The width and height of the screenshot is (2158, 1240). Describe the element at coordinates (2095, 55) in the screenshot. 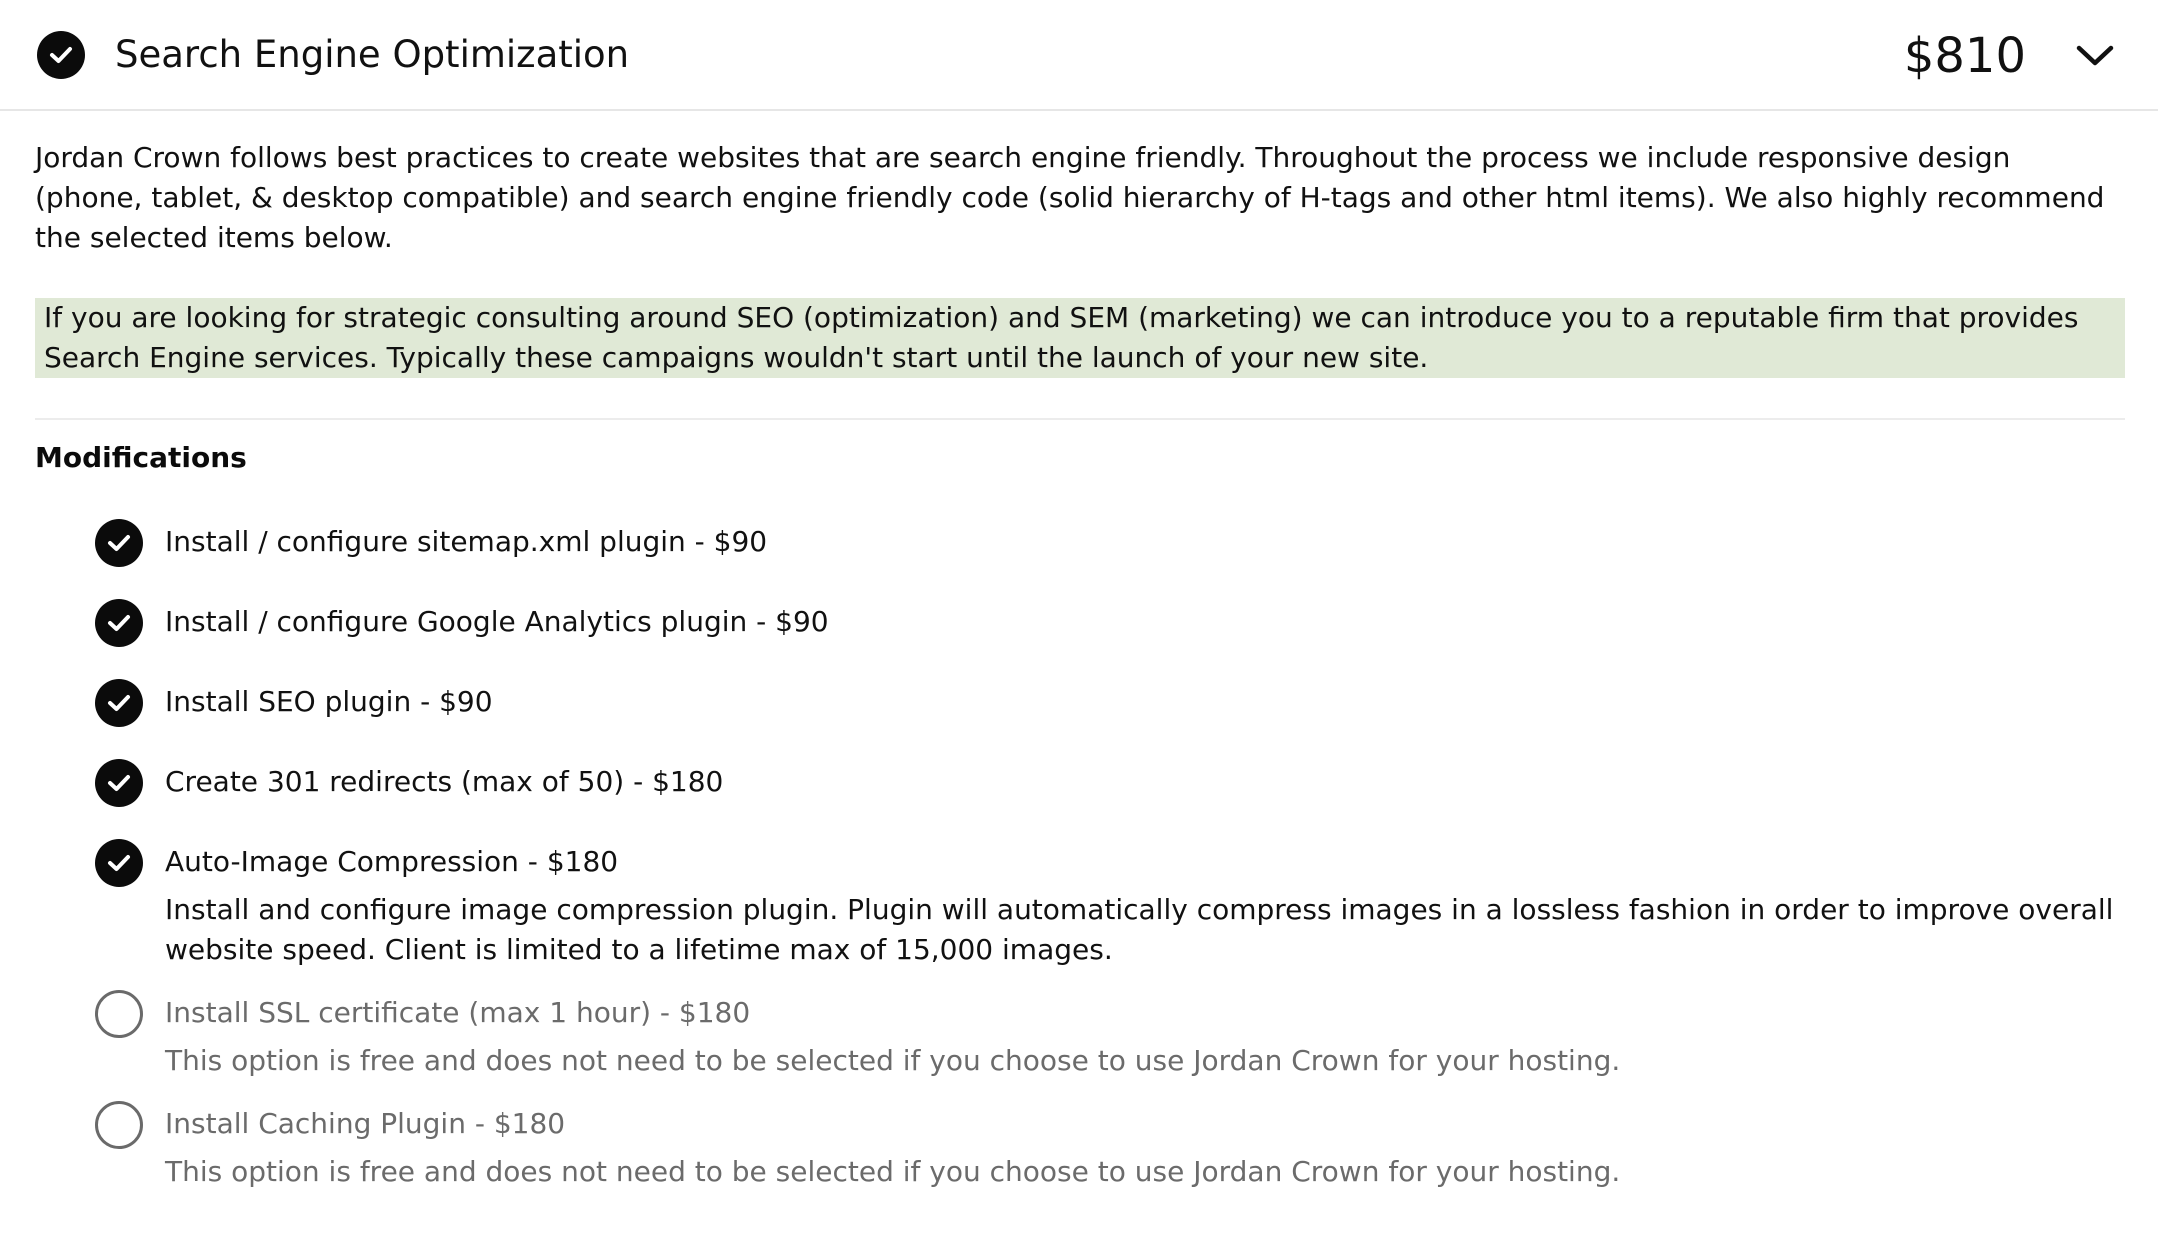

I see `chevron-down-icon` at that location.